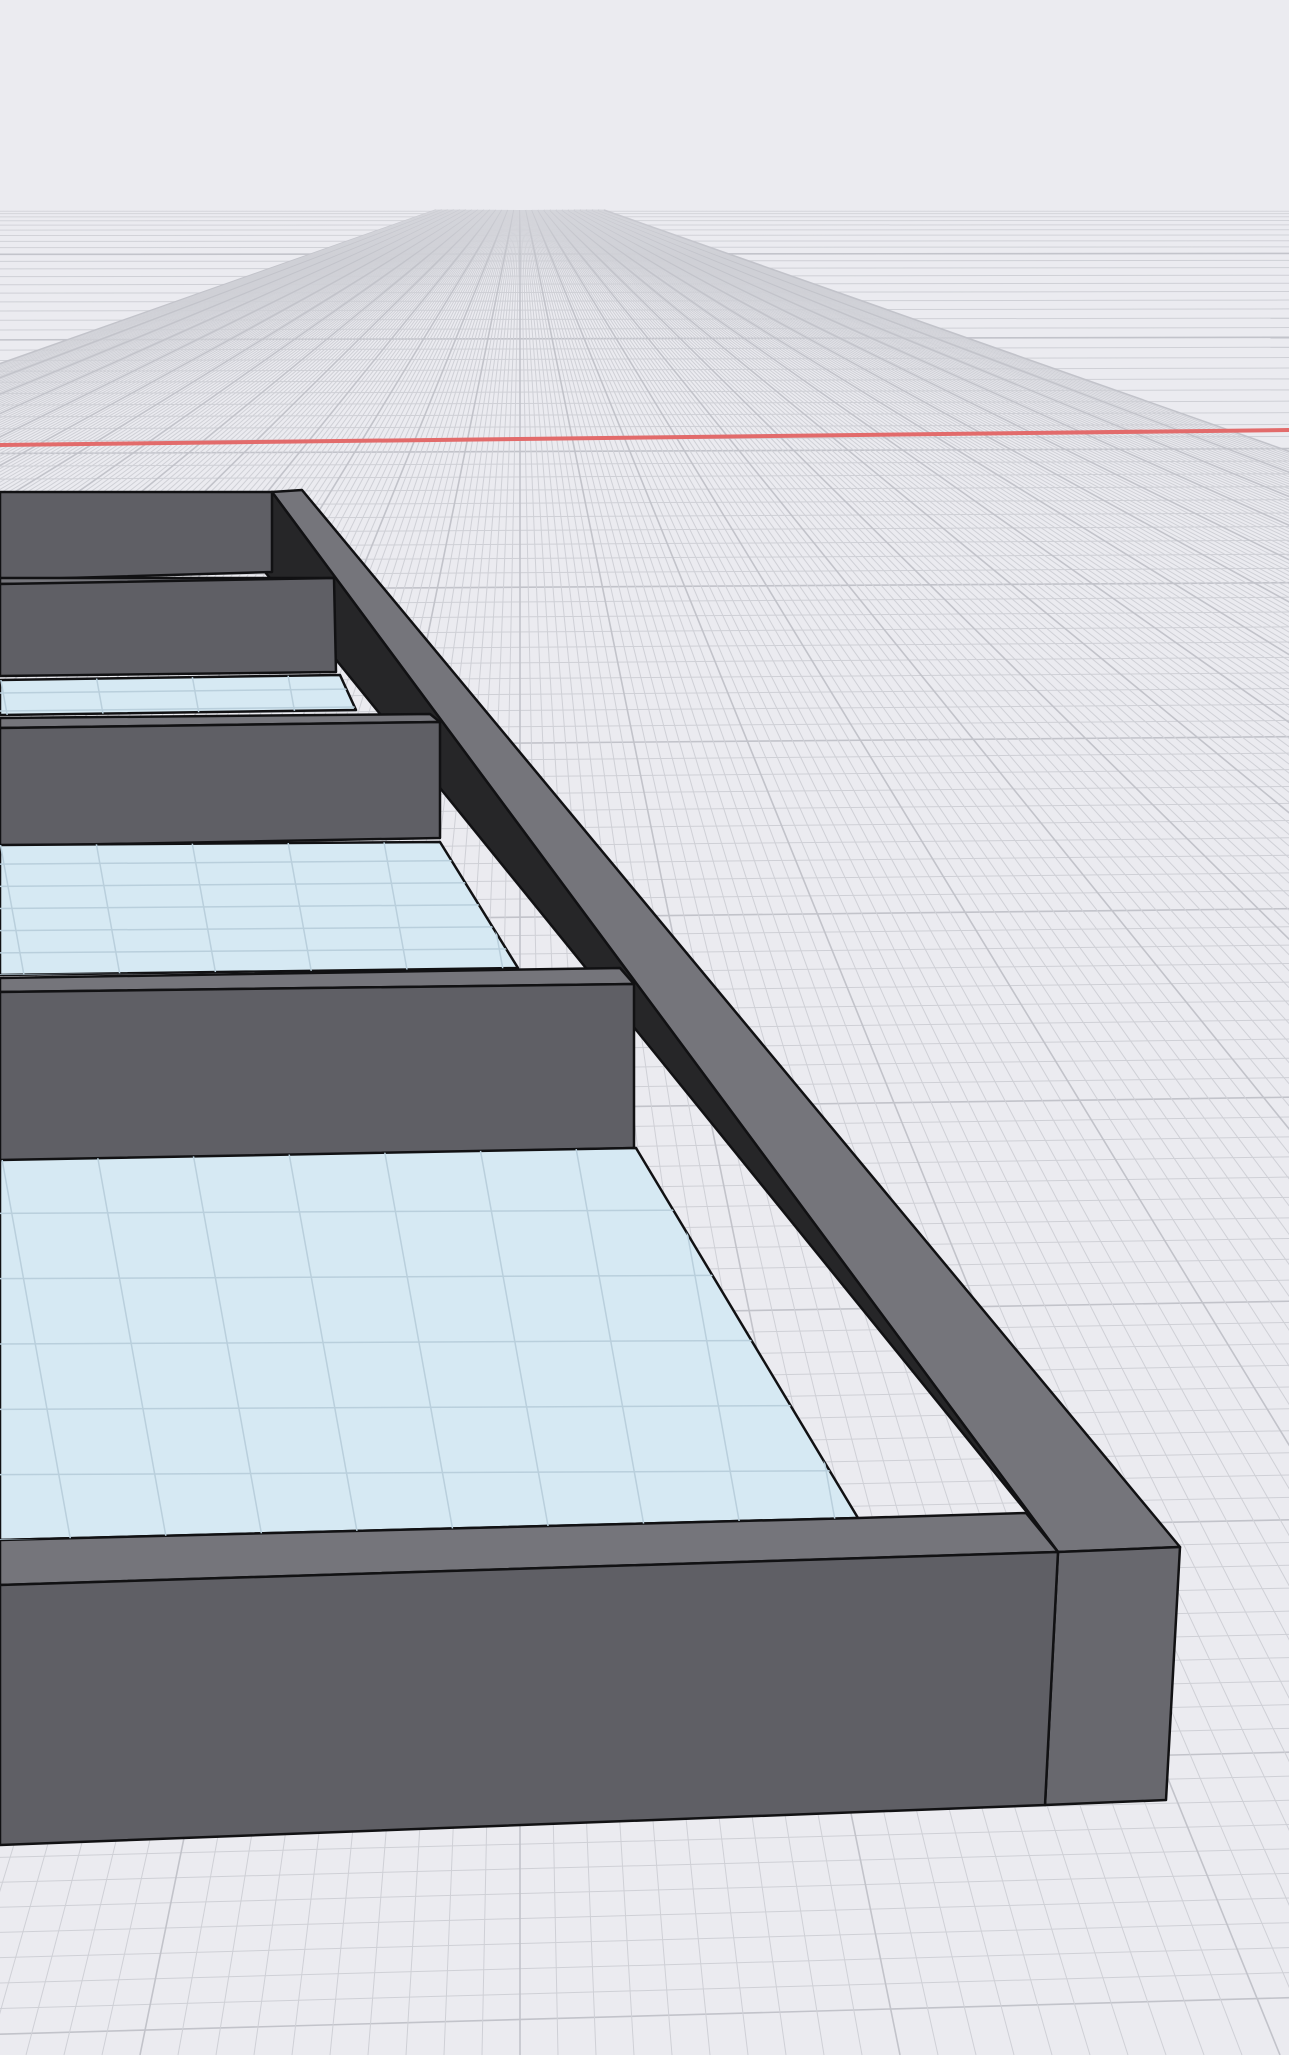  Describe the element at coordinates (318, 1073) in the screenshot. I see `cross-member-4-front` at that location.